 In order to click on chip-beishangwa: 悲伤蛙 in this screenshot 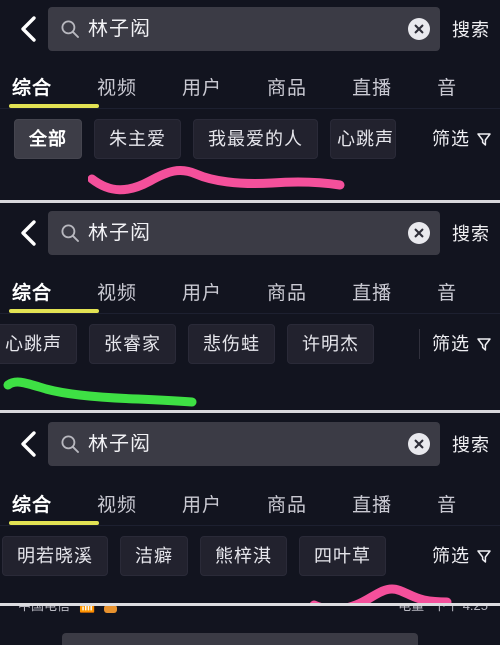, I will do `click(231, 344)`.